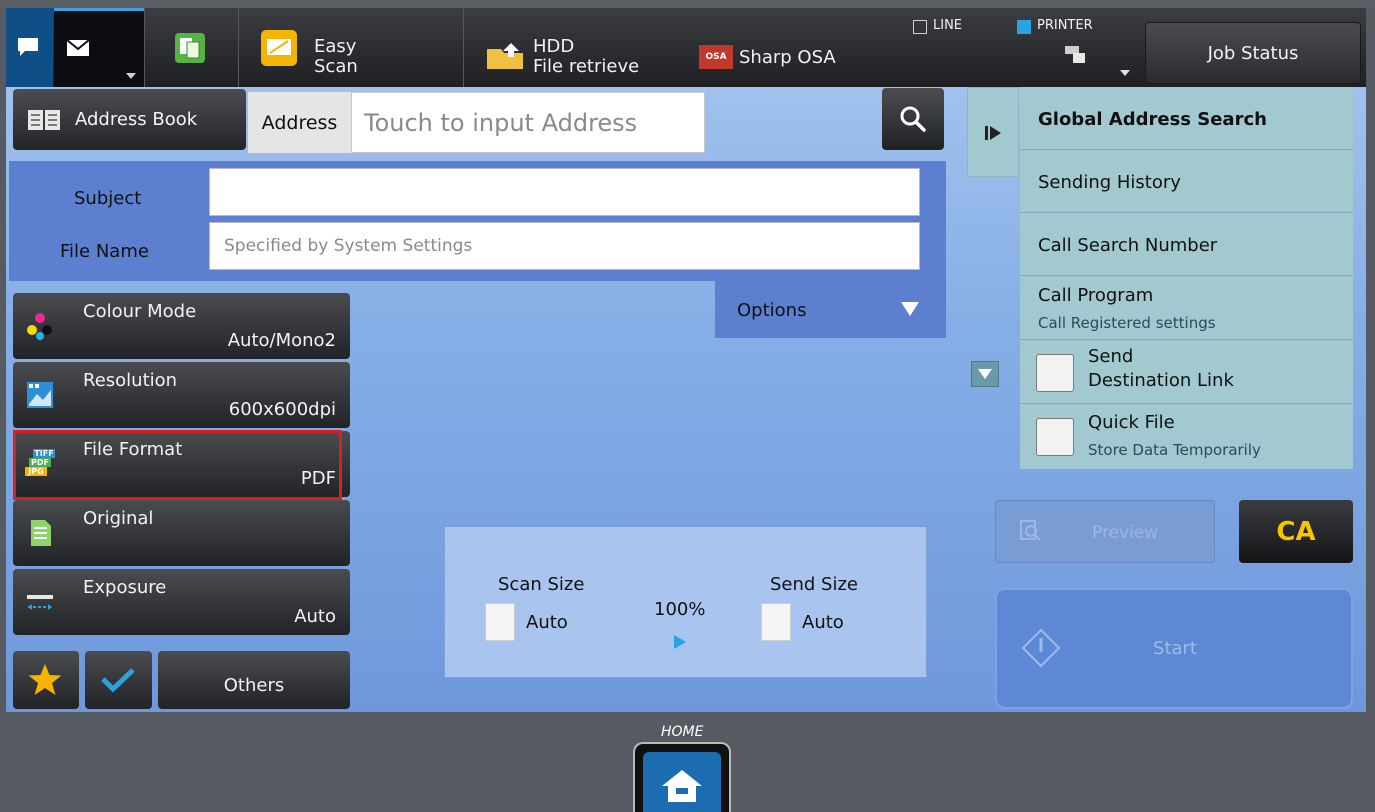  I want to click on send-size-label: Send Size, so click(814, 584).